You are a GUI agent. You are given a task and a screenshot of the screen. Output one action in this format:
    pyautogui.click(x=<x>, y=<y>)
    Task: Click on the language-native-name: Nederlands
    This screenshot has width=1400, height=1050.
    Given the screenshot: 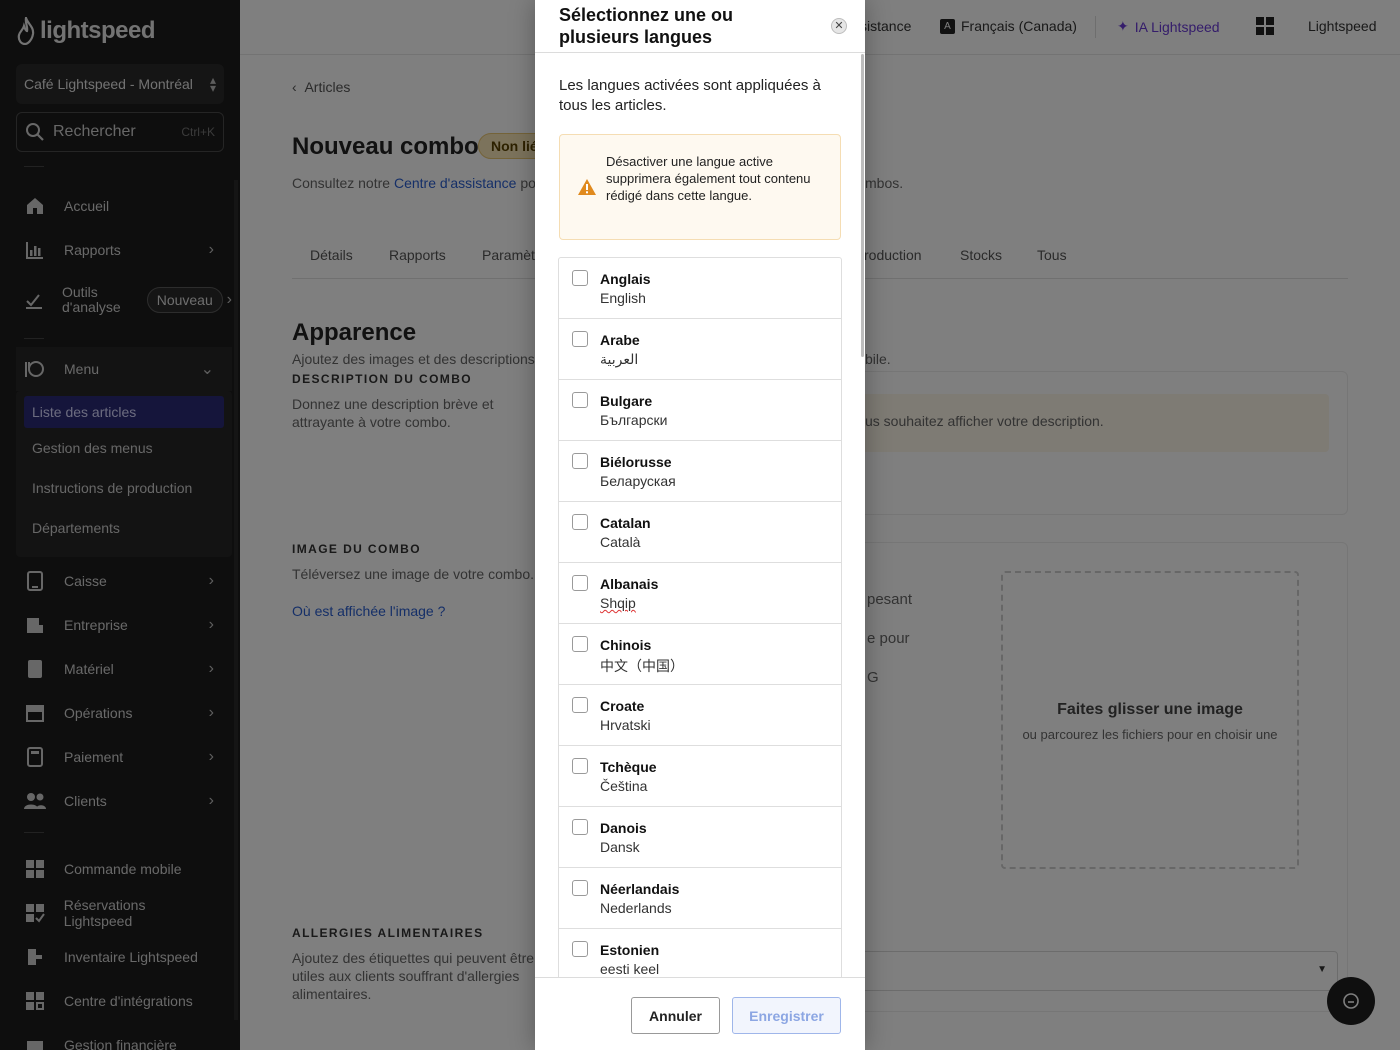 What is the action you would take?
    pyautogui.click(x=636, y=908)
    